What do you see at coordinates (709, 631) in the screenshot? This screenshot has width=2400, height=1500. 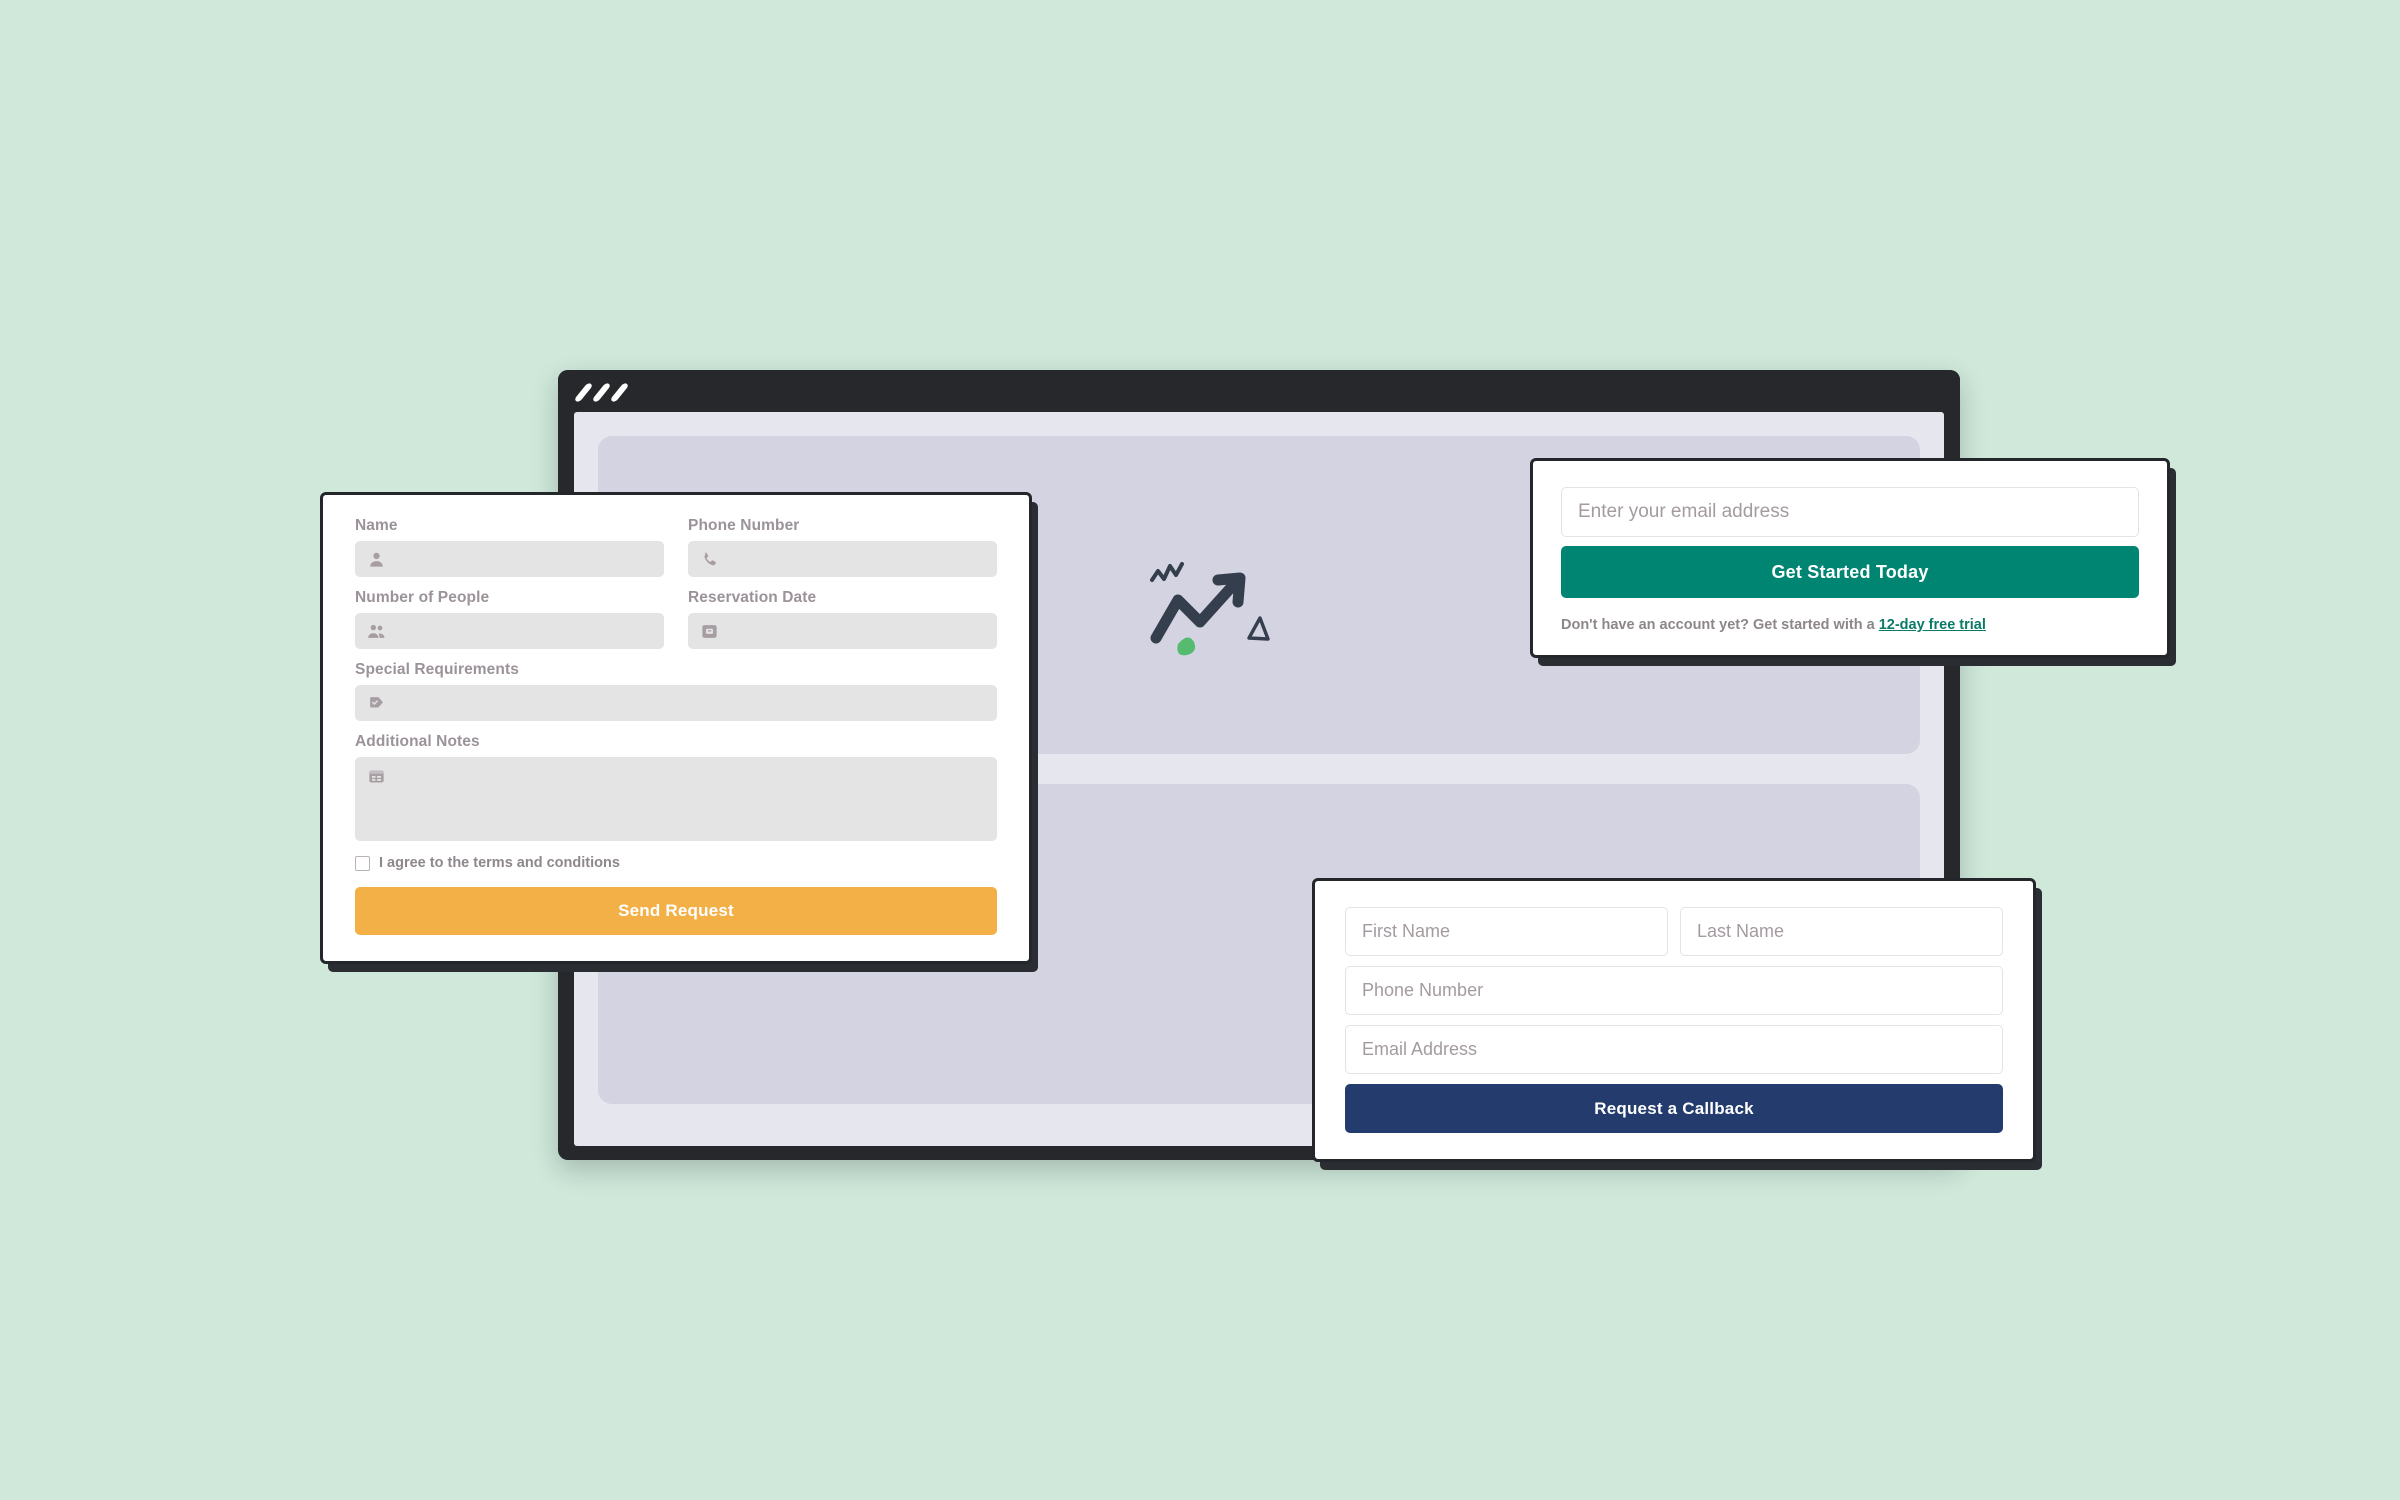 I see `inbox-icon` at bounding box center [709, 631].